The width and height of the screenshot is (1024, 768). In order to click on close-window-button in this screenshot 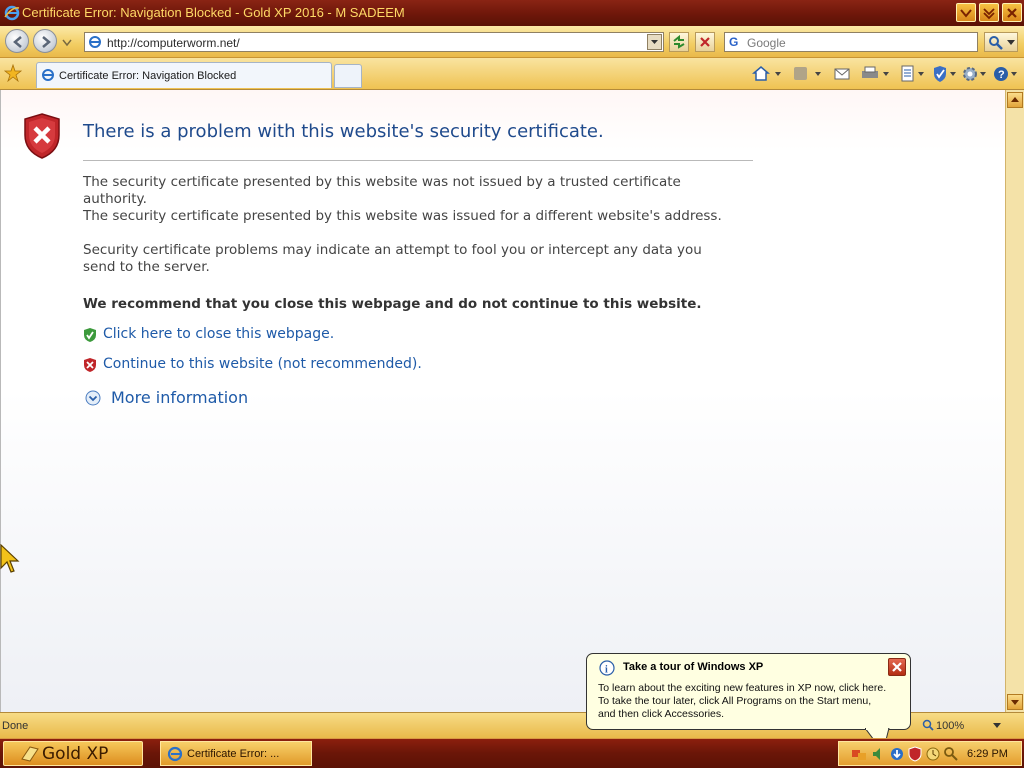, I will do `click(1012, 12)`.